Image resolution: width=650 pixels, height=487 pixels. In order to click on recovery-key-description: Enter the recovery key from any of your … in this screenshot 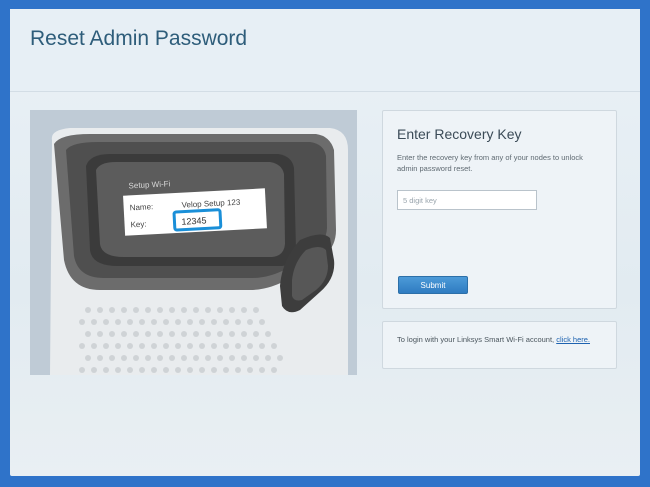, I will do `click(490, 163)`.